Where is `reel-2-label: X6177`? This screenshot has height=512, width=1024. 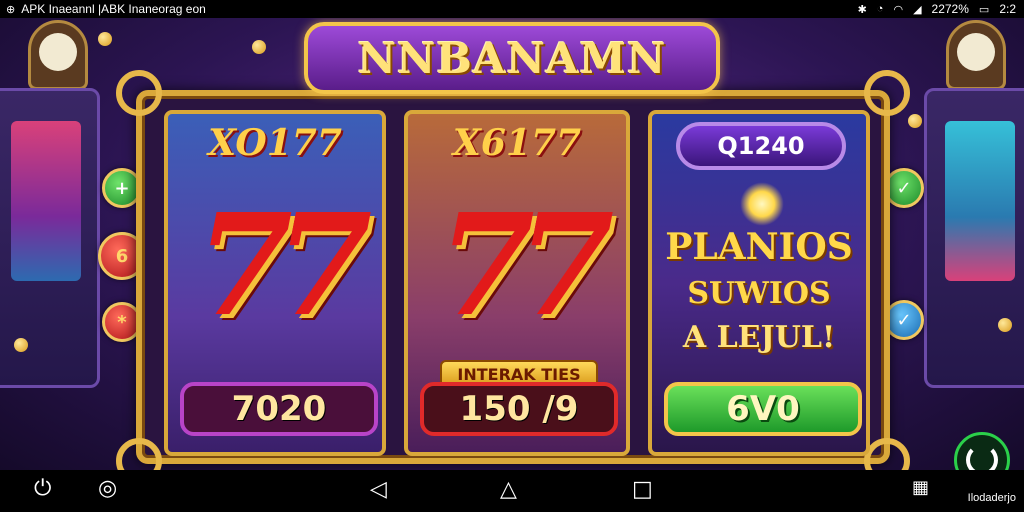
reel-2-label: X6177 is located at coordinates (517, 143).